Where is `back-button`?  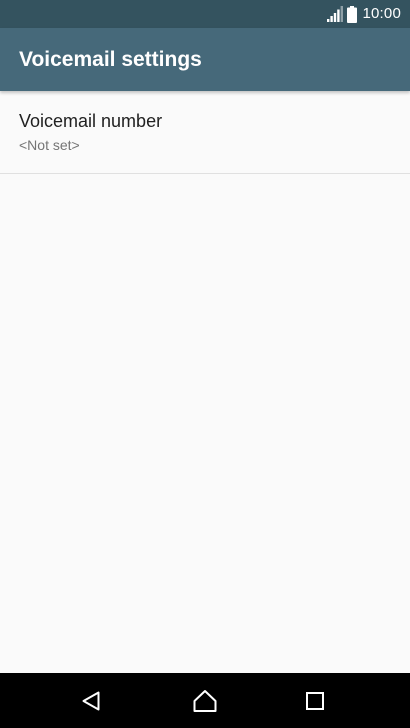
back-button is located at coordinates (91, 700).